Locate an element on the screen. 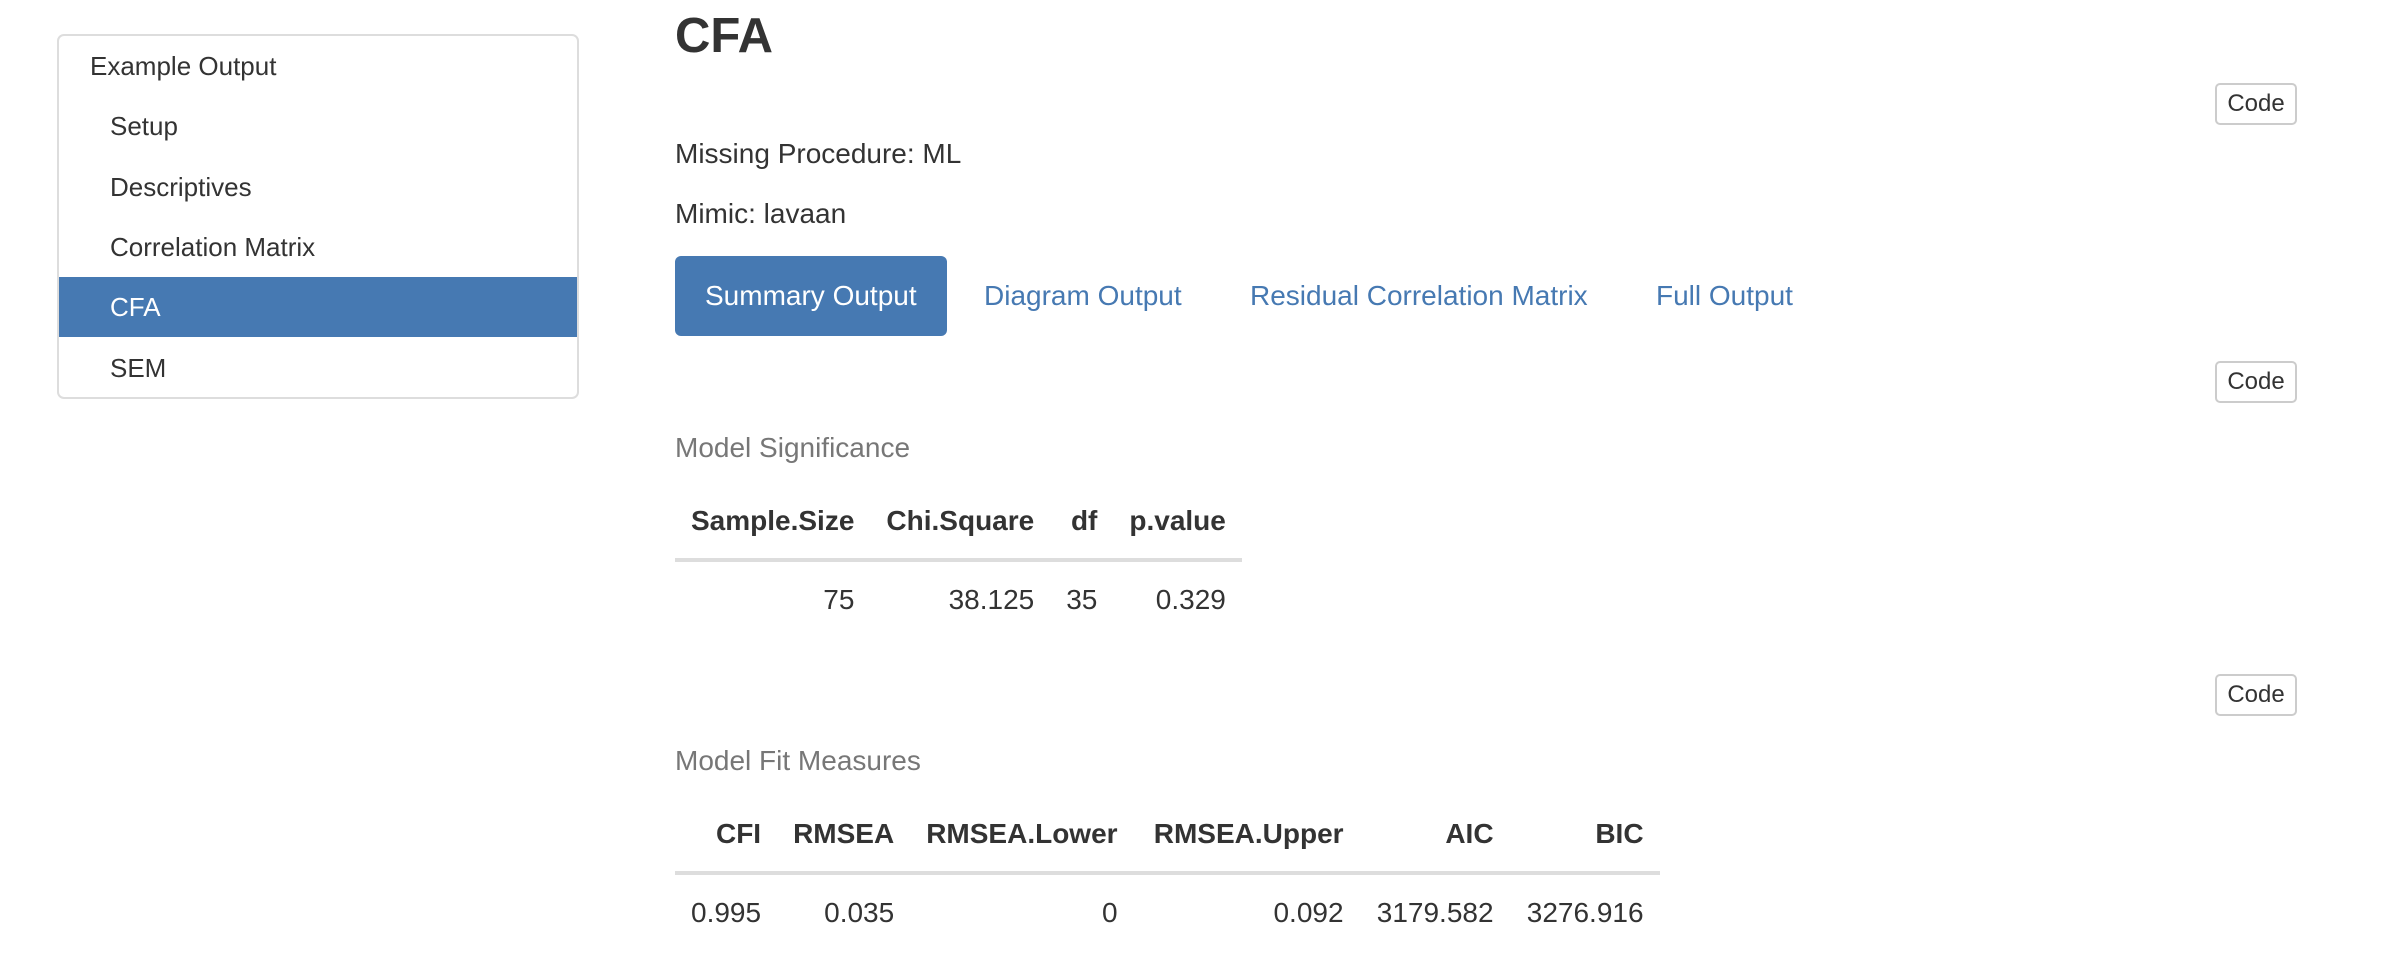 This screenshot has width=2408, height=974. table-cell: 0.035 is located at coordinates (859, 912).